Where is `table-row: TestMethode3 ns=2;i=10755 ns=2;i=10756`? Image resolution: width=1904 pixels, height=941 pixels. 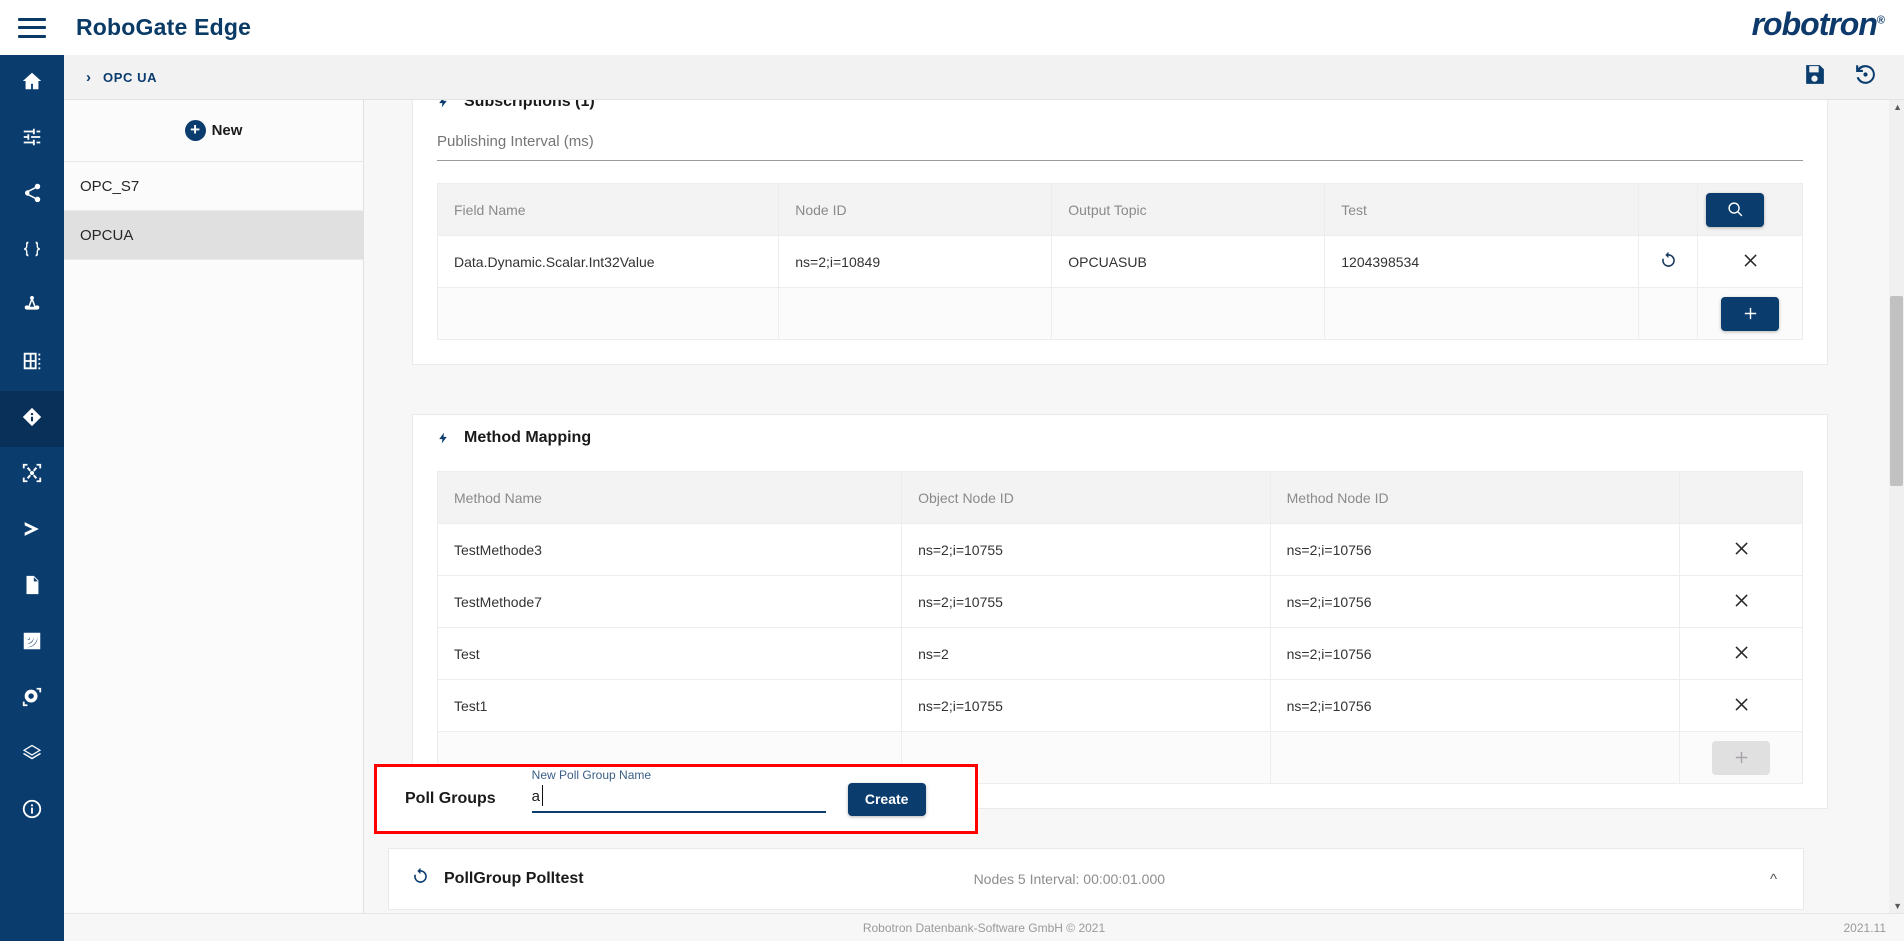 table-row: TestMethode3 ns=2;i=10755 ns=2;i=10756 is located at coordinates (1119, 549).